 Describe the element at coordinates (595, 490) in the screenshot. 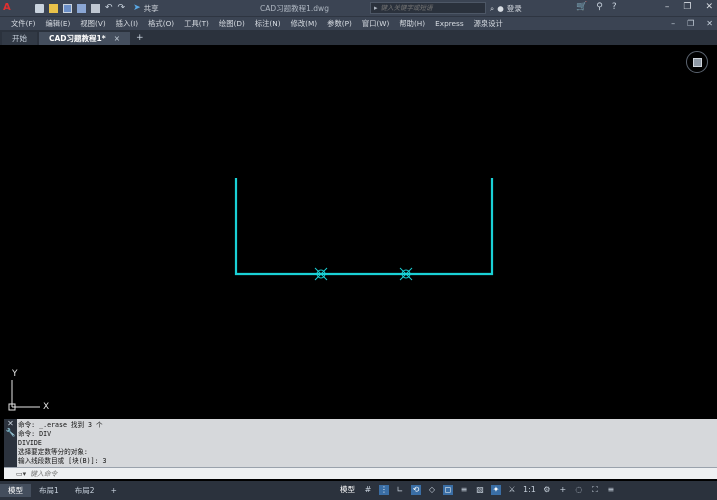

I see `fullscreen-icon: ⛶` at that location.